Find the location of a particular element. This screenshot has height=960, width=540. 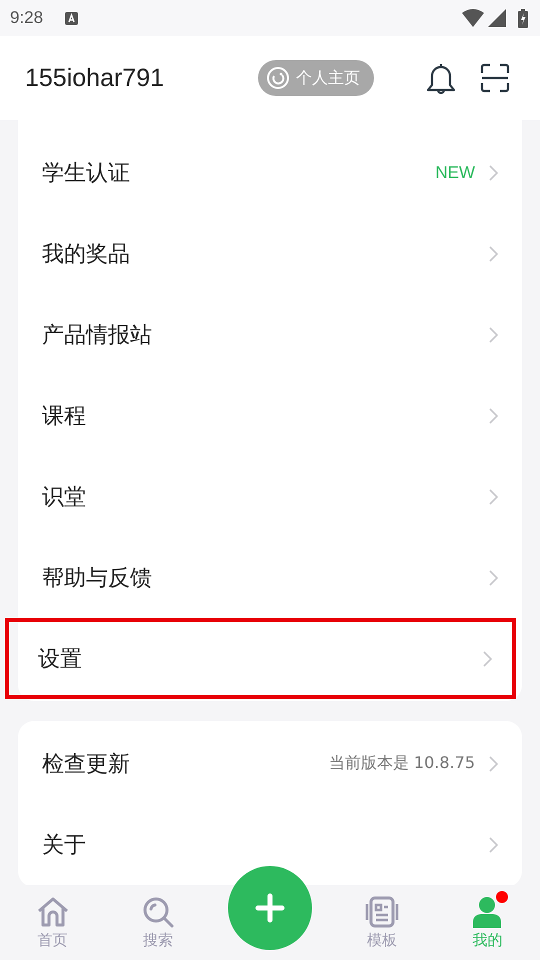

signal-icon is located at coordinates (497, 18).